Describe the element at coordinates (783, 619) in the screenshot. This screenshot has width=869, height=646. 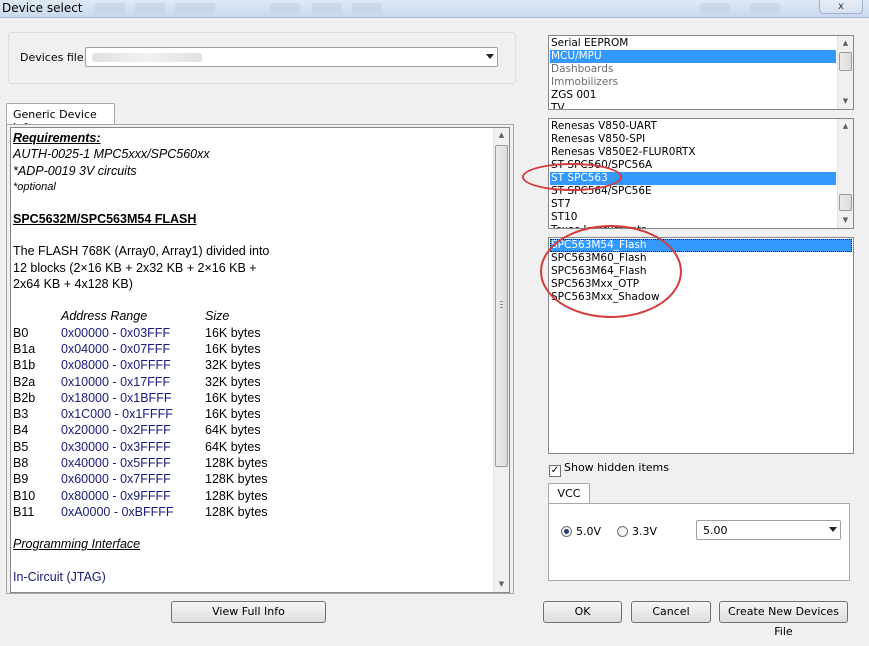
I see `create-new-devices-file-button: Create New Devices File` at that location.